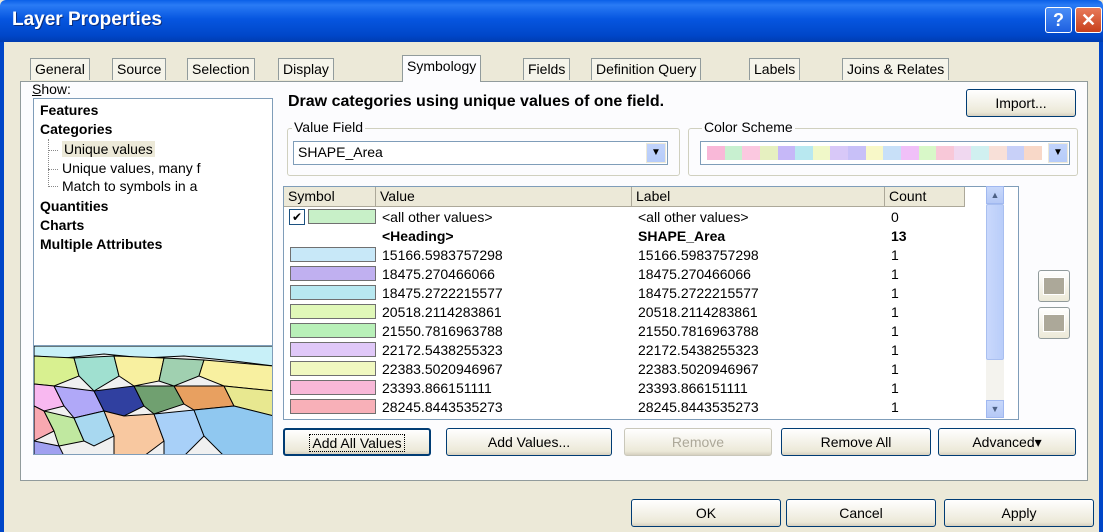 This screenshot has height=532, width=1103. What do you see at coordinates (76, 129) in the screenshot?
I see `tree-item-categories: Categories` at bounding box center [76, 129].